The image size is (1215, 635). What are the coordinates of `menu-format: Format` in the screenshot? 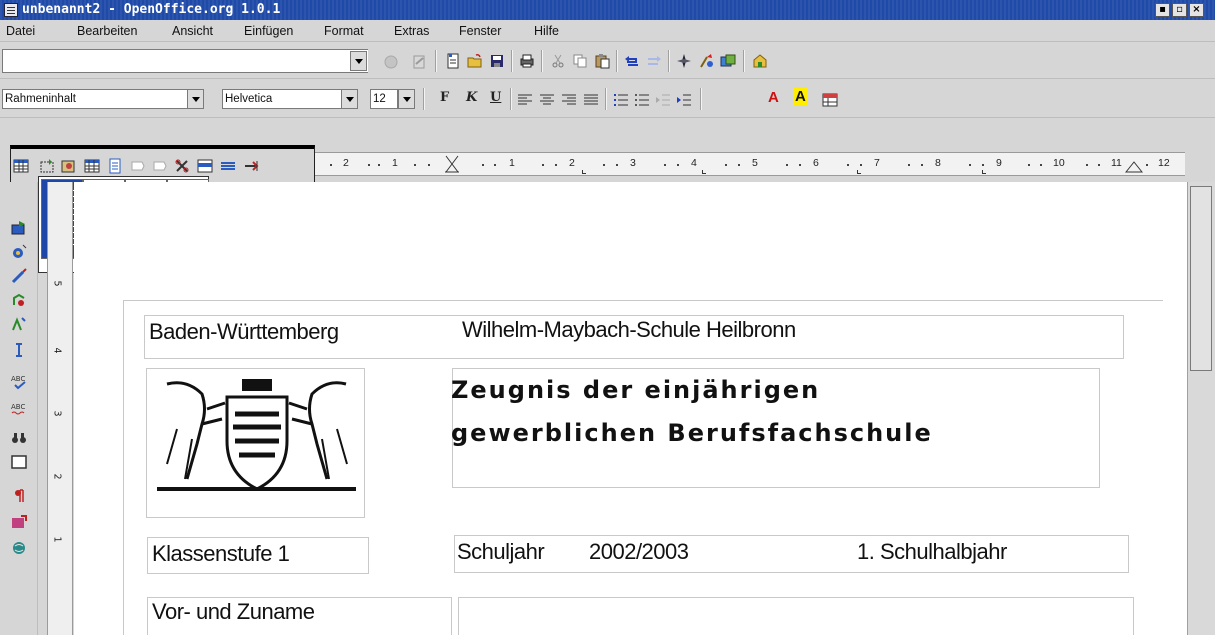 It's located at (344, 31).